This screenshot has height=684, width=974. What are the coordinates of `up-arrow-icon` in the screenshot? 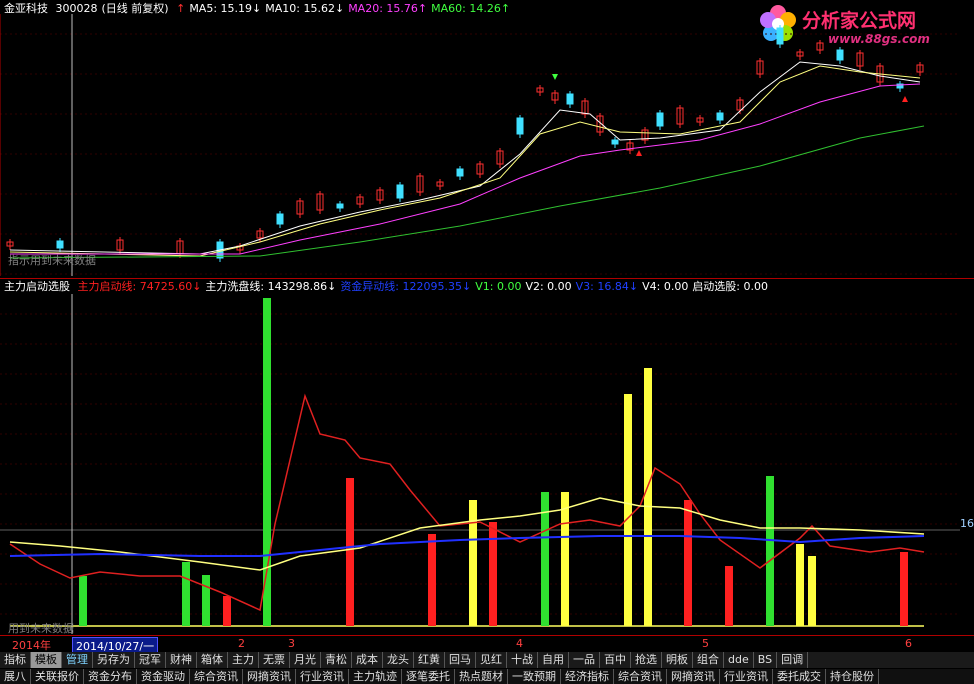 It's located at (905, 99).